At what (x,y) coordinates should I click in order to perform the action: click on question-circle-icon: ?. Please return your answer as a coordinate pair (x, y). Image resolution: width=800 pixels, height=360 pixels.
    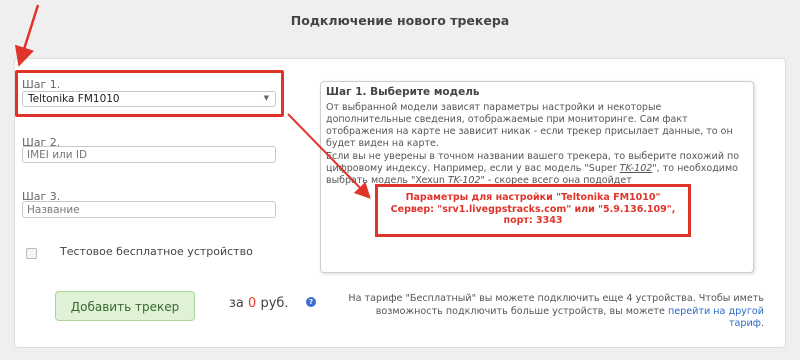
    Looking at the image, I should click on (311, 302).